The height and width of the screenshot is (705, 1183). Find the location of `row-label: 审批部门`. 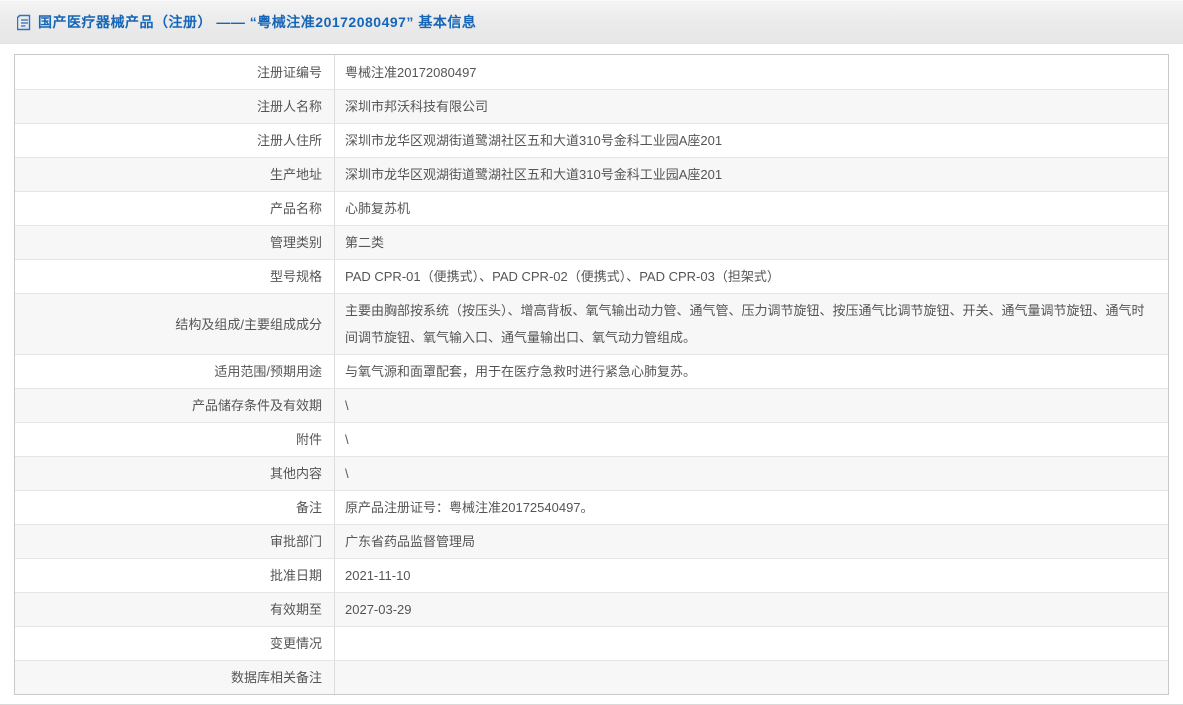

row-label: 审批部门 is located at coordinates (175, 541).